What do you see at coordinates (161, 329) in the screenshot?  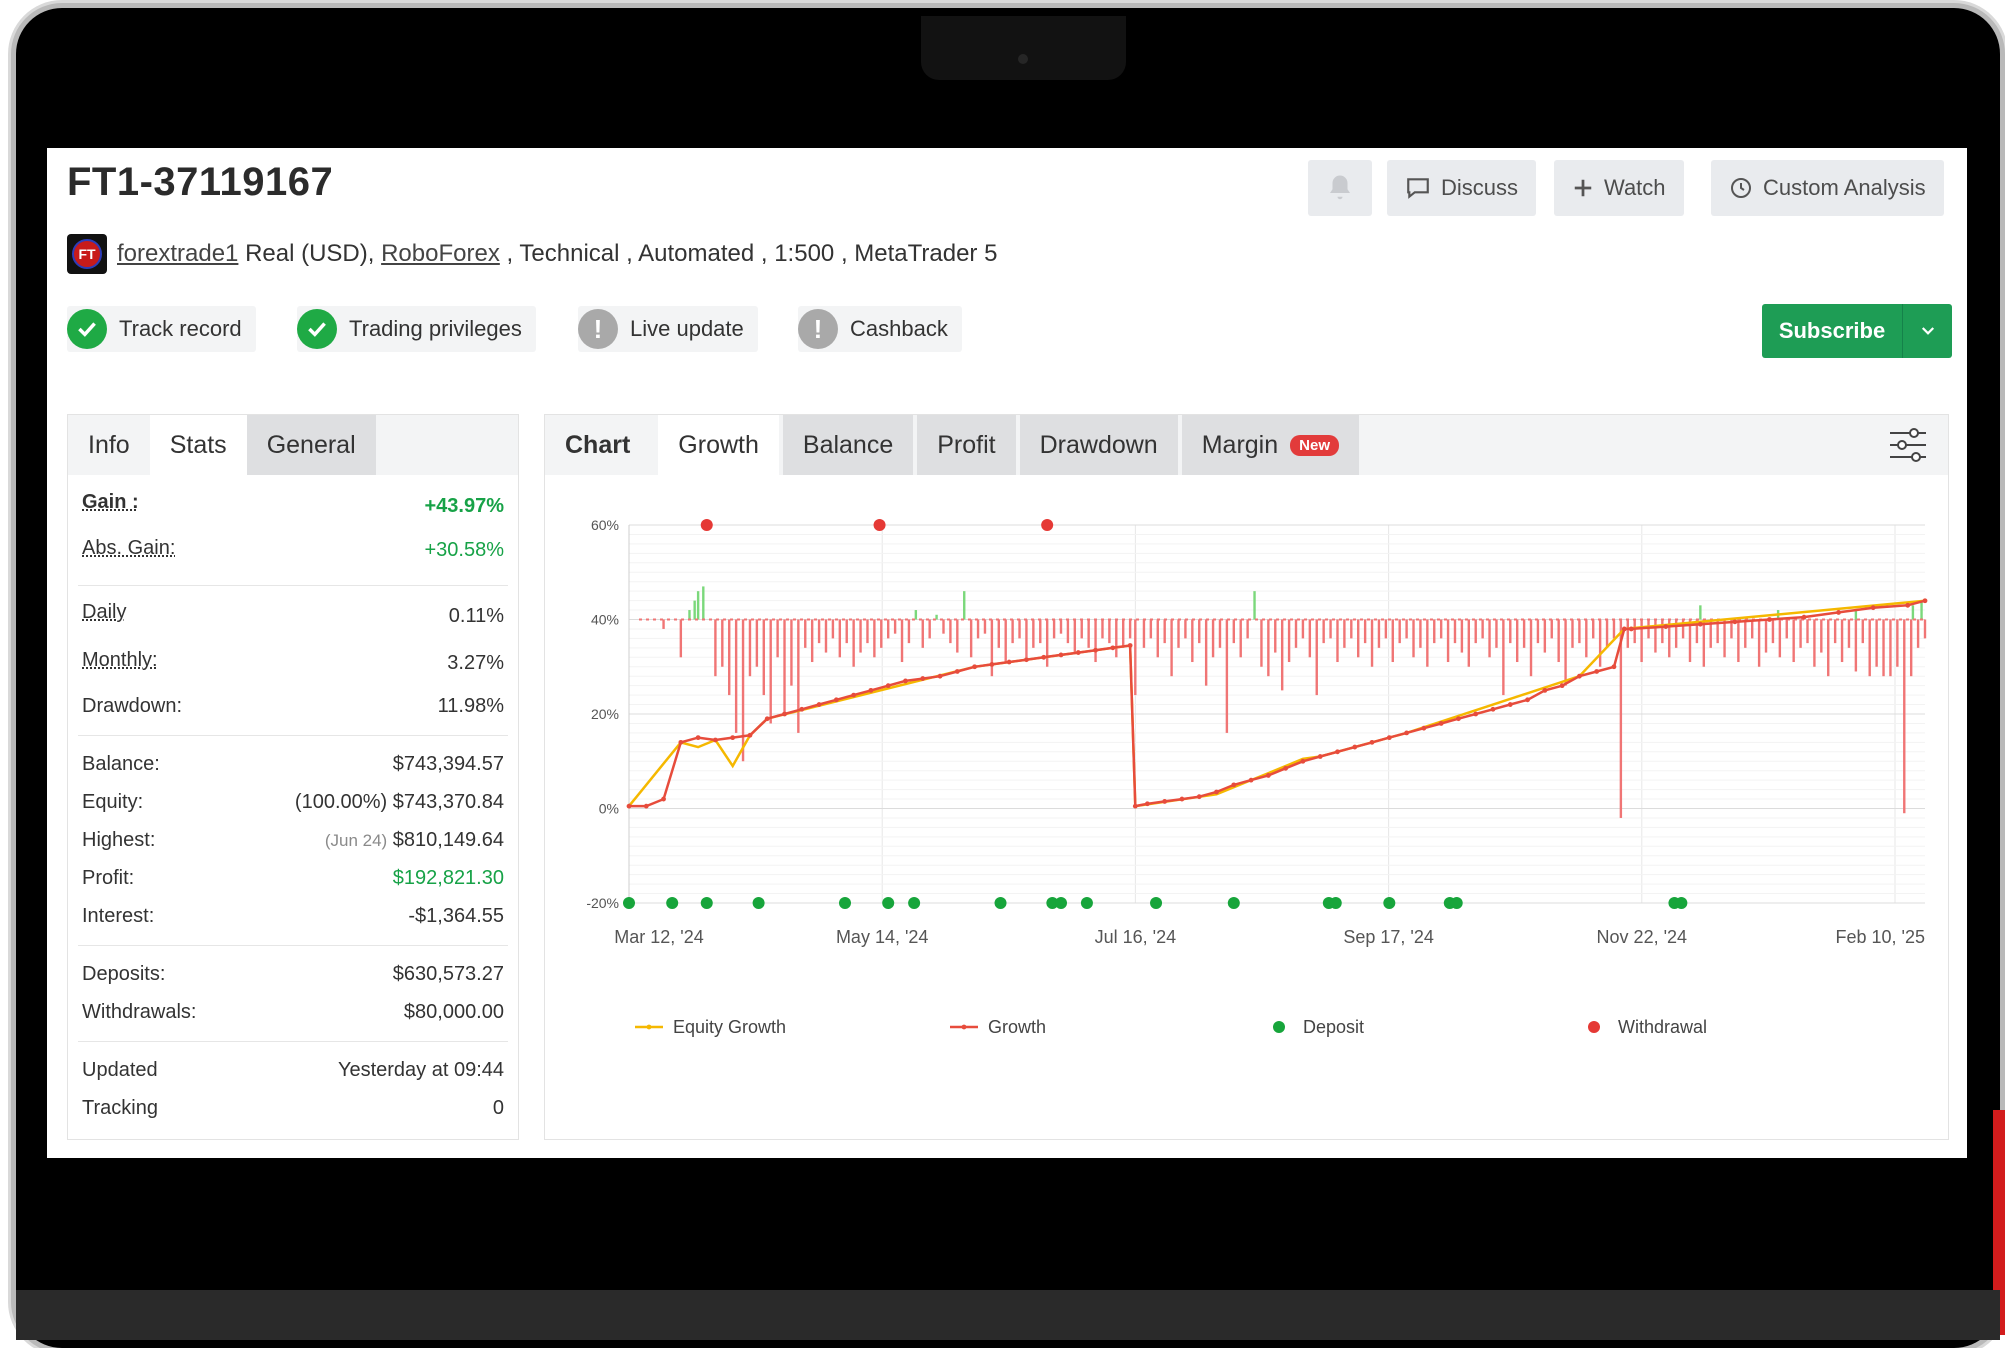 I see `track-record-badge: Track record` at bounding box center [161, 329].